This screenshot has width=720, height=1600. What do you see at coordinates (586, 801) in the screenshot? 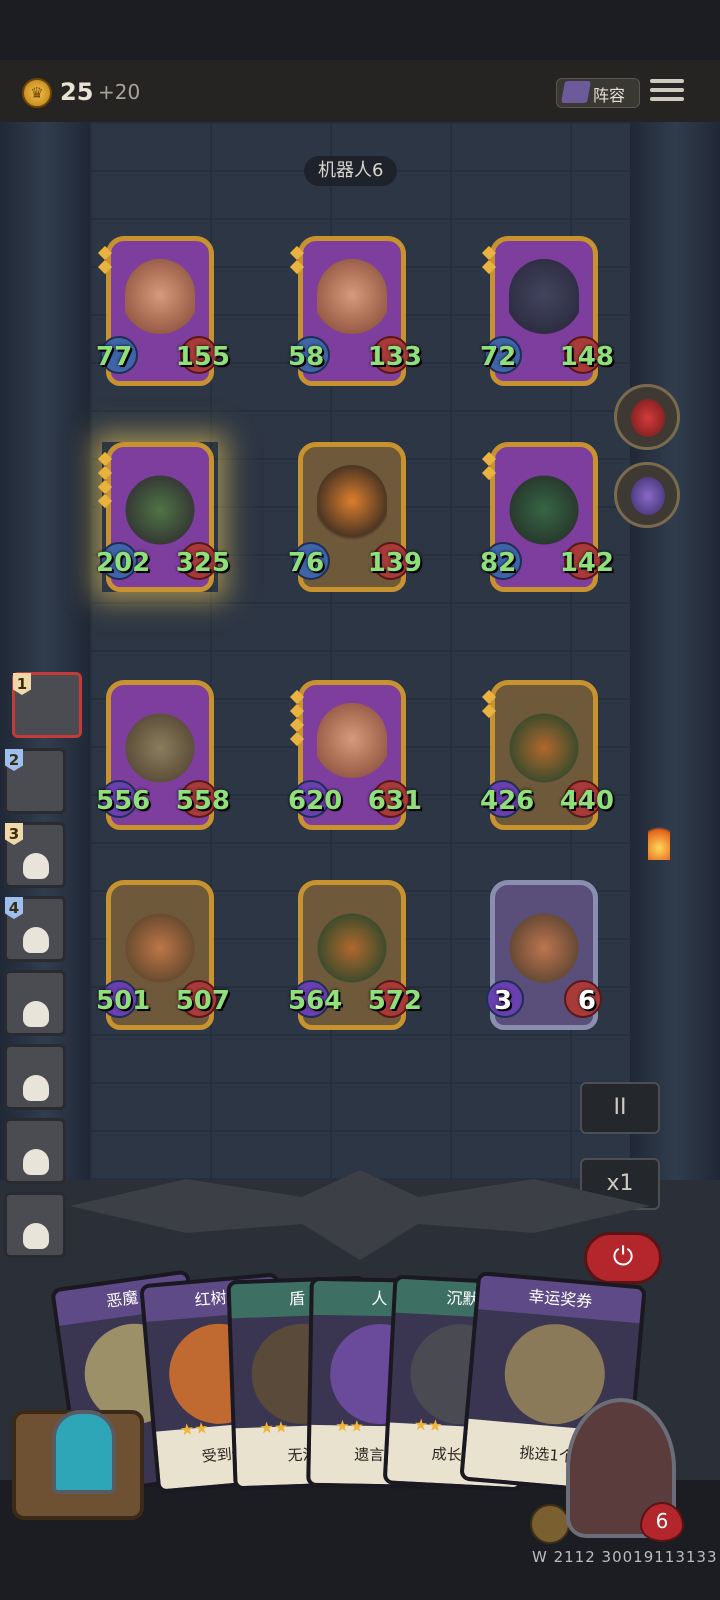
I see `unit-health: 440` at bounding box center [586, 801].